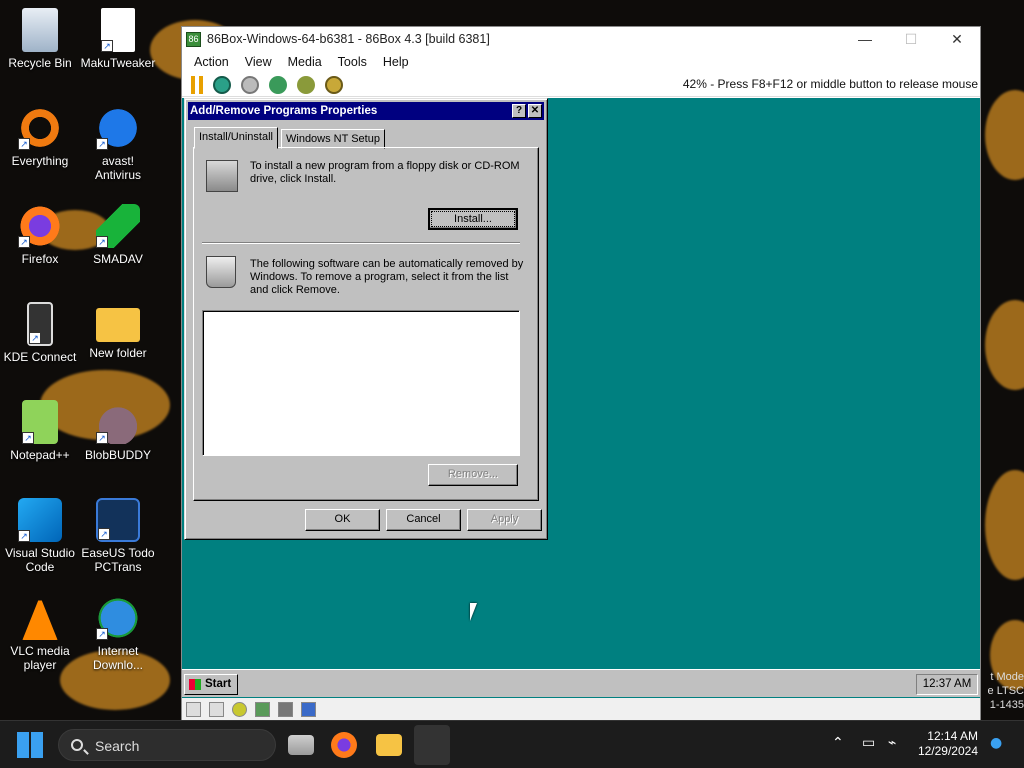 Image resolution: width=1024 pixels, height=768 pixels. Describe the element at coordinates (911, 39) in the screenshot. I see `maximize-button: ☐` at that location.